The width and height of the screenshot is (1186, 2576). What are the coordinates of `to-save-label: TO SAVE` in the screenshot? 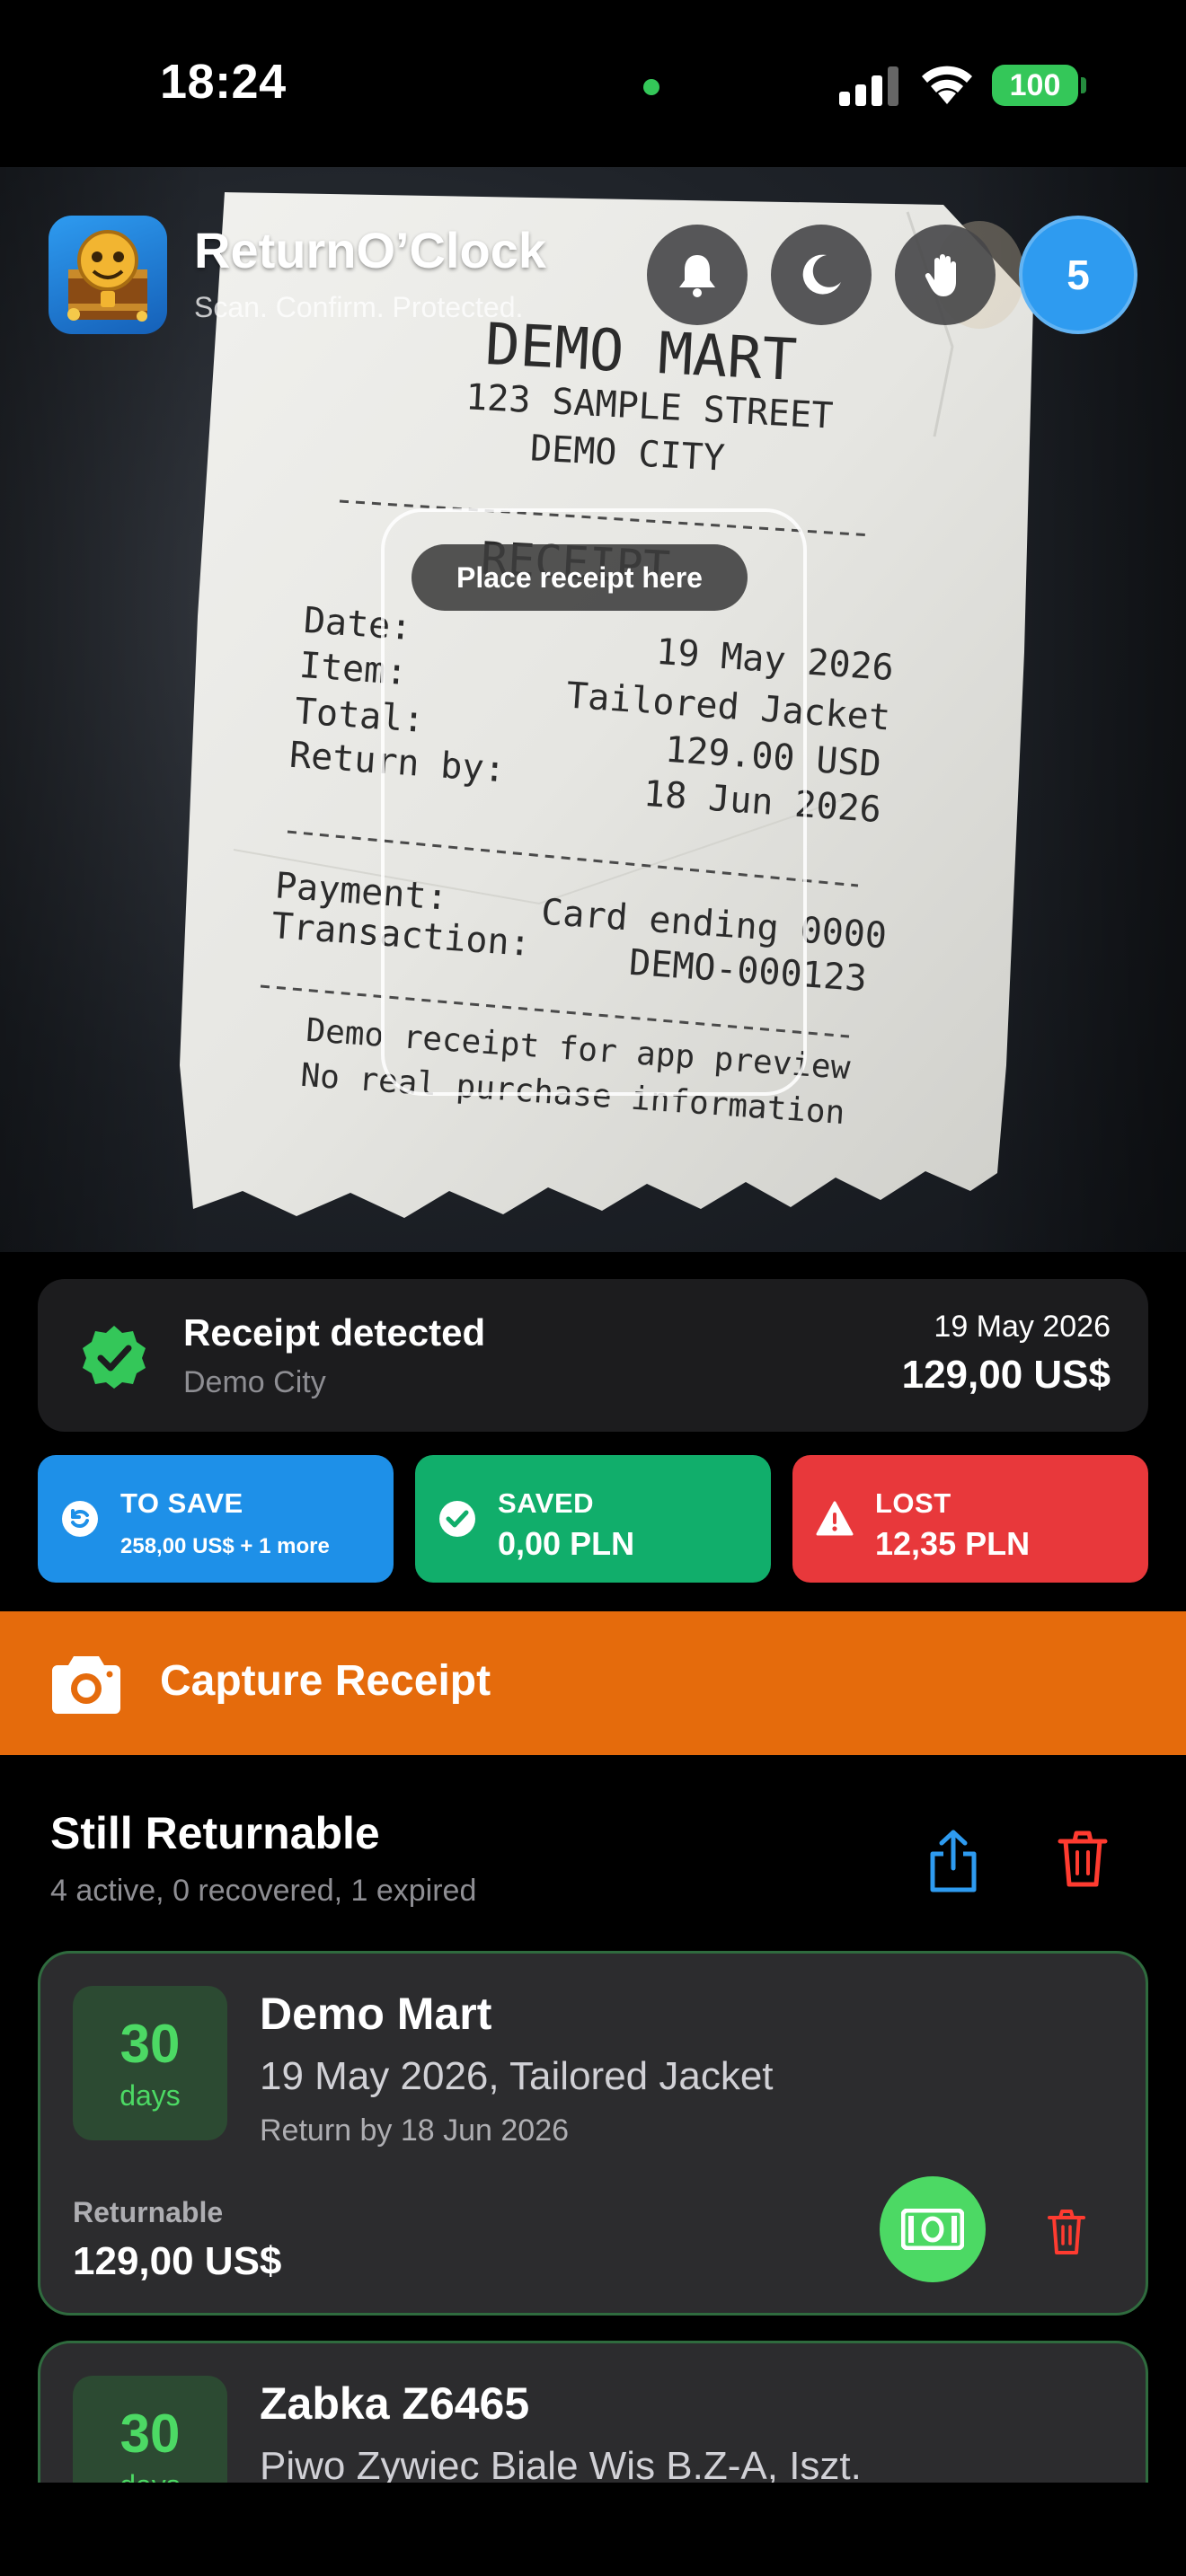 It's located at (181, 1503).